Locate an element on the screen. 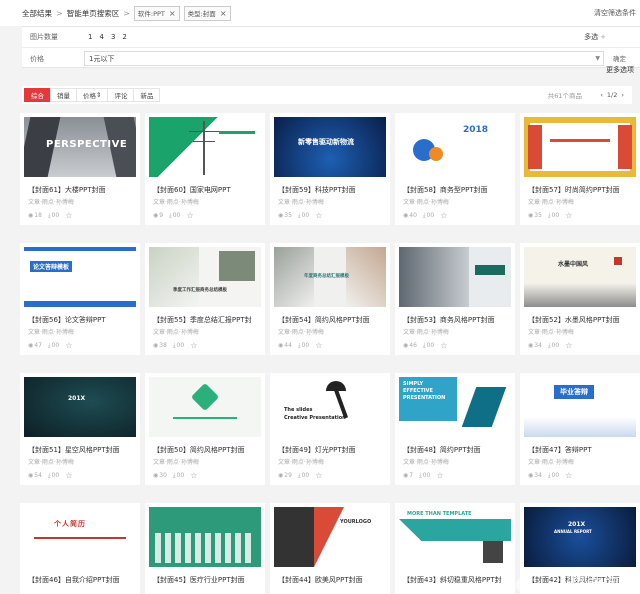 Image resolution: width=640 pixels, height=594 pixels. sort-tab-new: 新品 is located at coordinates (147, 95).